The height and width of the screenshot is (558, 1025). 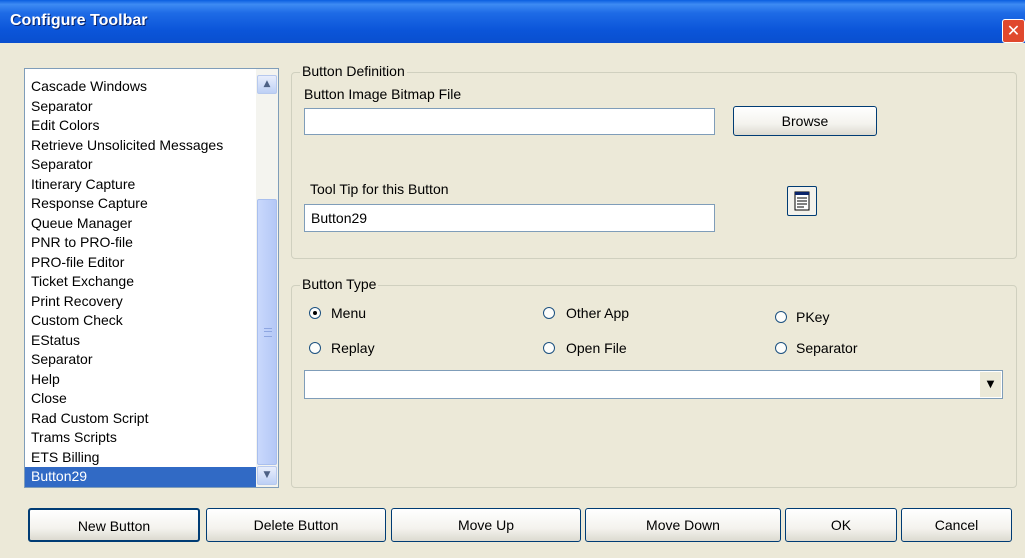 What do you see at coordinates (339, 284) in the screenshot?
I see `button-type-legend: Button Type` at bounding box center [339, 284].